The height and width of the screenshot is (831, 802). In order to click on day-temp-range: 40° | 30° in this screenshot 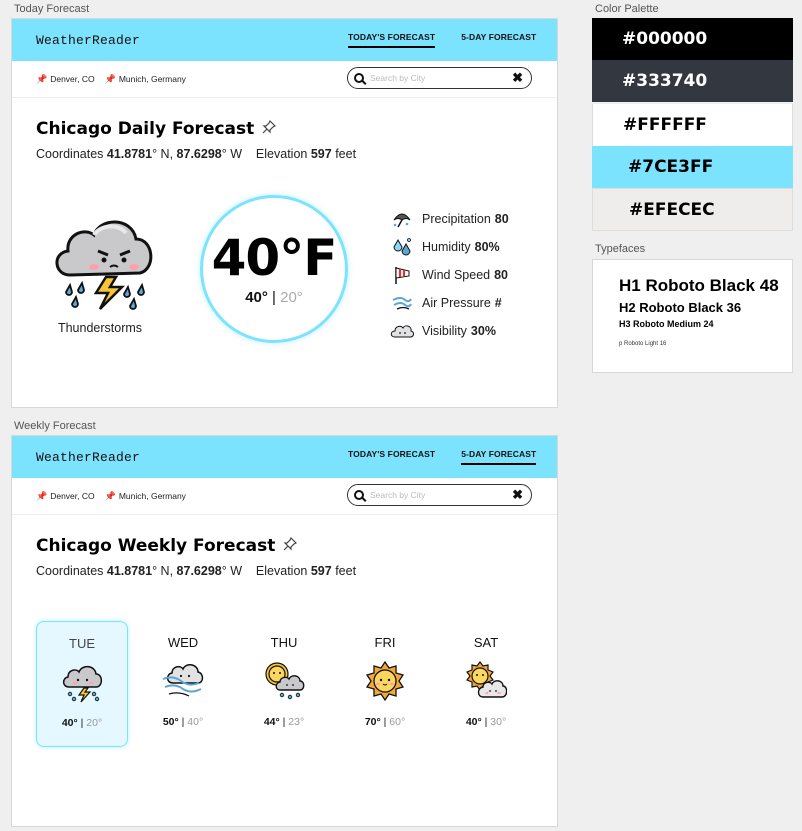, I will do `click(486, 722)`.